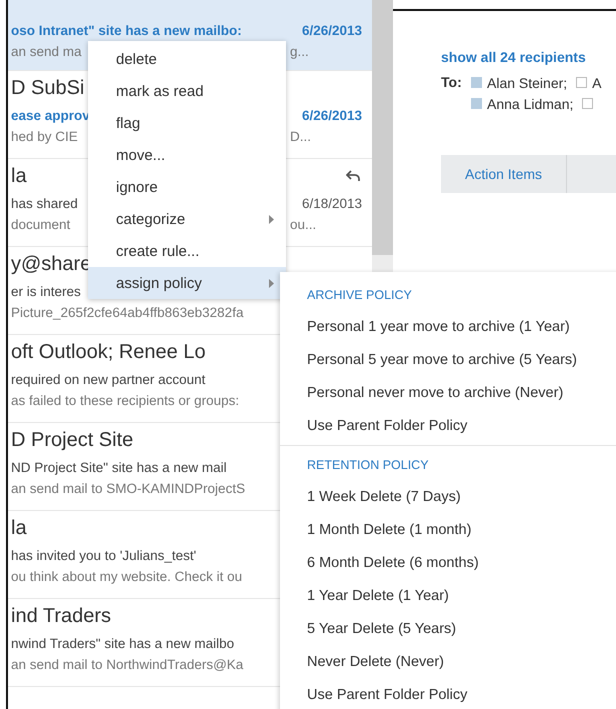 Image resolution: width=616 pixels, height=709 pixels. I want to click on preview-text: document, so click(40, 224).